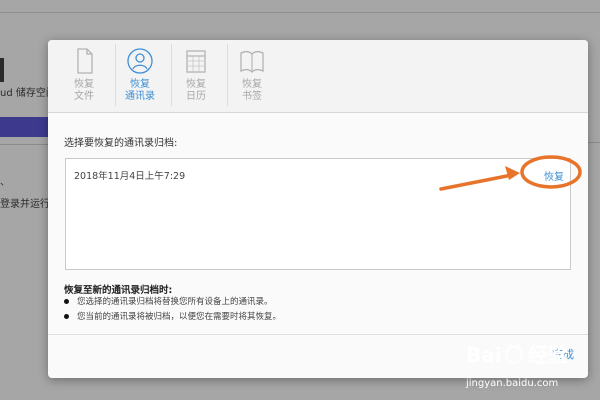 The width and height of the screenshot is (600, 400). I want to click on tab-calendar-label-1: 恢复, so click(196, 84).